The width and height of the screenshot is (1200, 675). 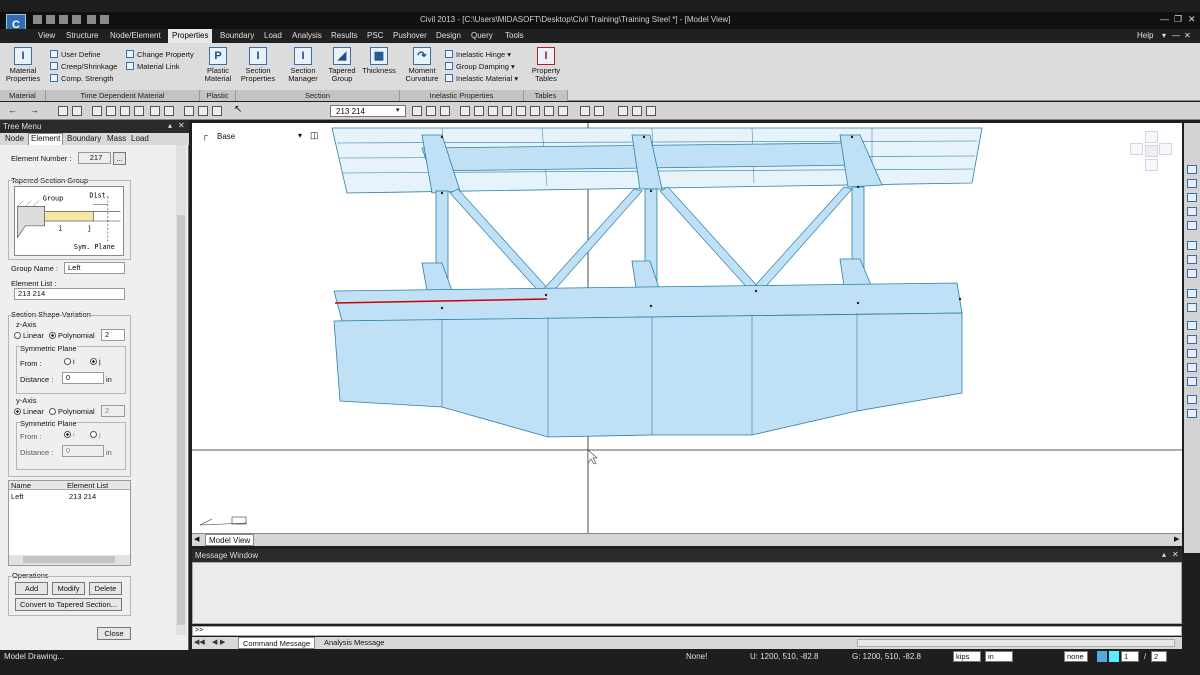 What do you see at coordinates (1192, 169) in the screenshot?
I see `zoom-in-icon` at bounding box center [1192, 169].